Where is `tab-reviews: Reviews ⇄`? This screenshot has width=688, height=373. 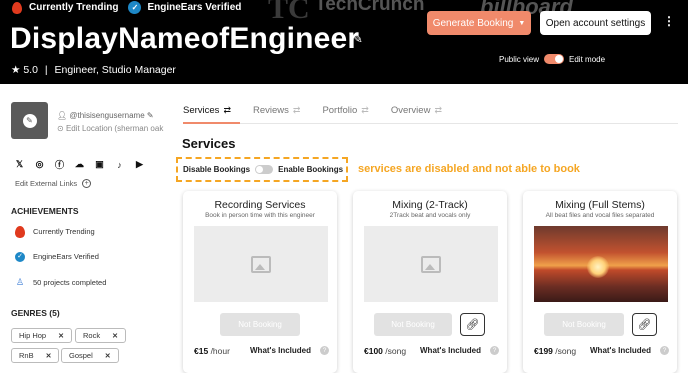
tab-reviews: Reviews ⇄ is located at coordinates (276, 110).